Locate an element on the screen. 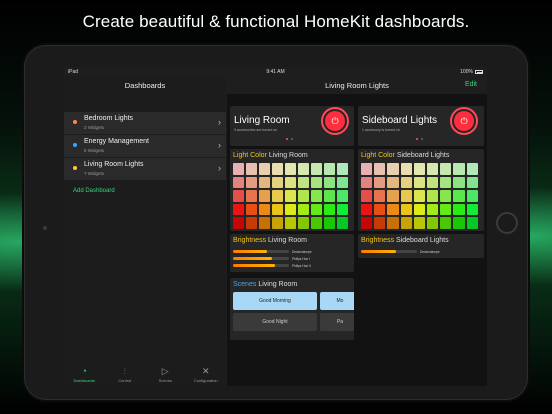  tab-scenes: ▷ Scenes is located at coordinates (165, 375).